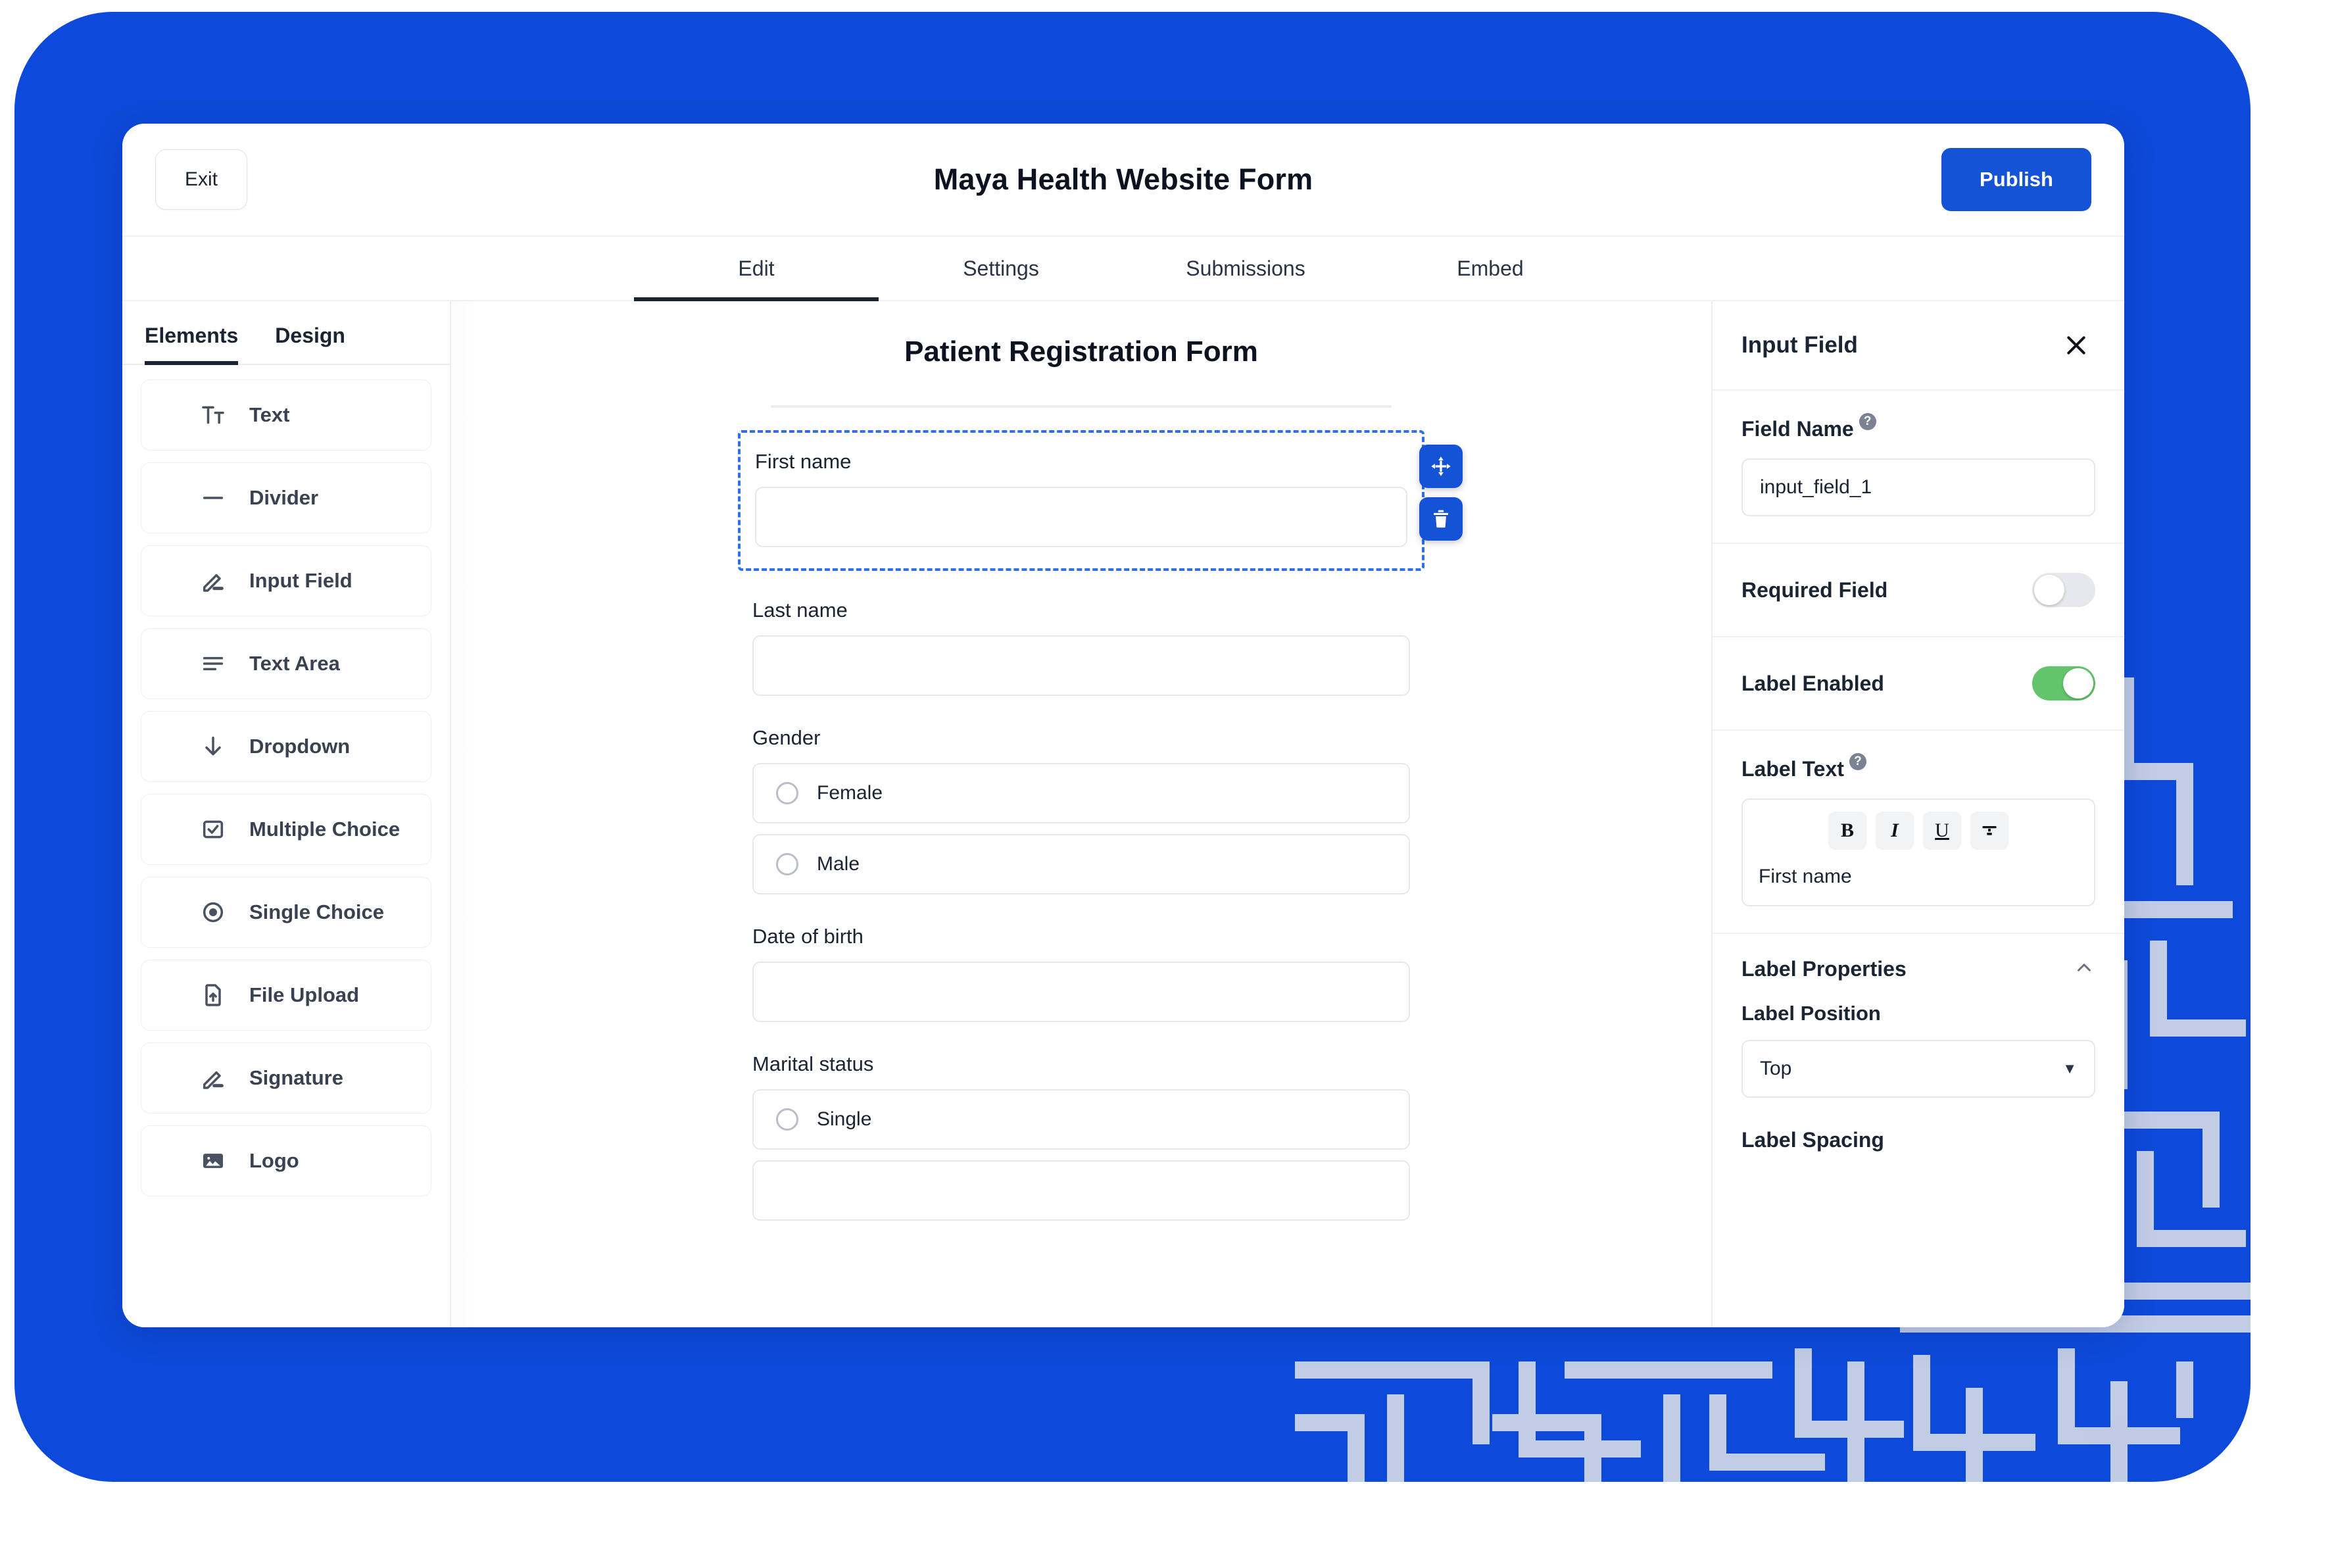  I want to click on underline-button: U, so click(1942, 831).